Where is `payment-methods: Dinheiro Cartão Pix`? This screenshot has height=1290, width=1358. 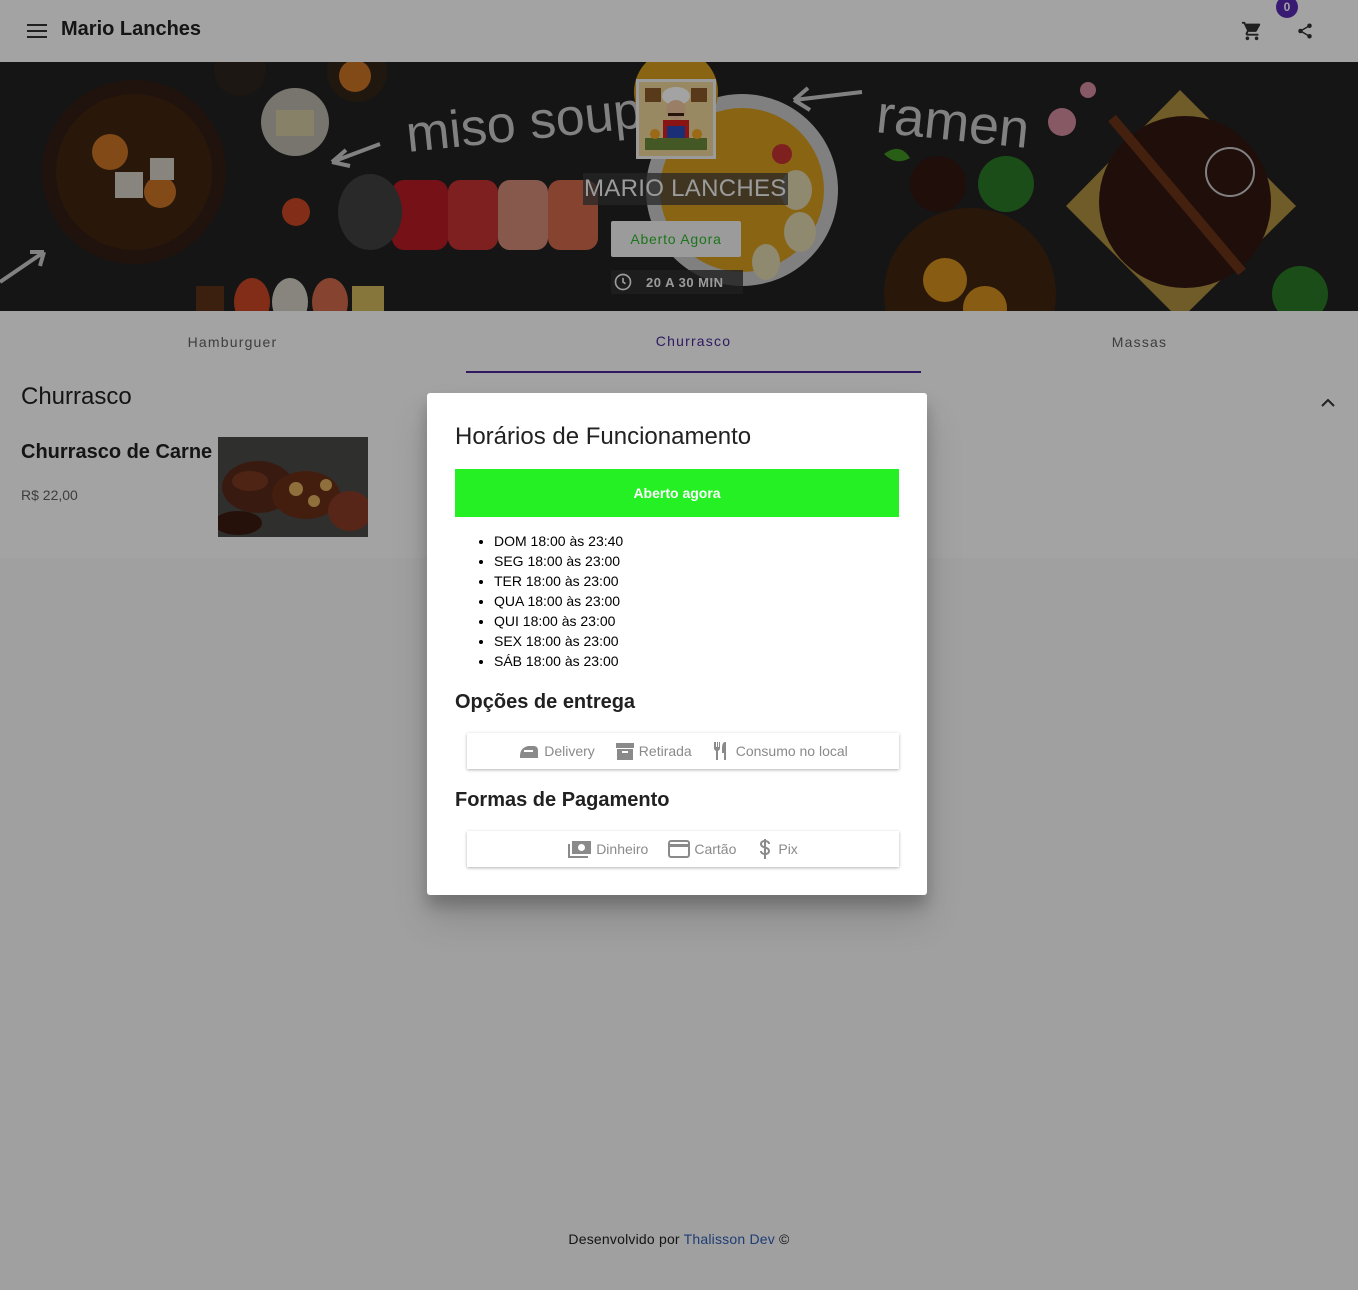 payment-methods: Dinheiro Cartão Pix is located at coordinates (683, 849).